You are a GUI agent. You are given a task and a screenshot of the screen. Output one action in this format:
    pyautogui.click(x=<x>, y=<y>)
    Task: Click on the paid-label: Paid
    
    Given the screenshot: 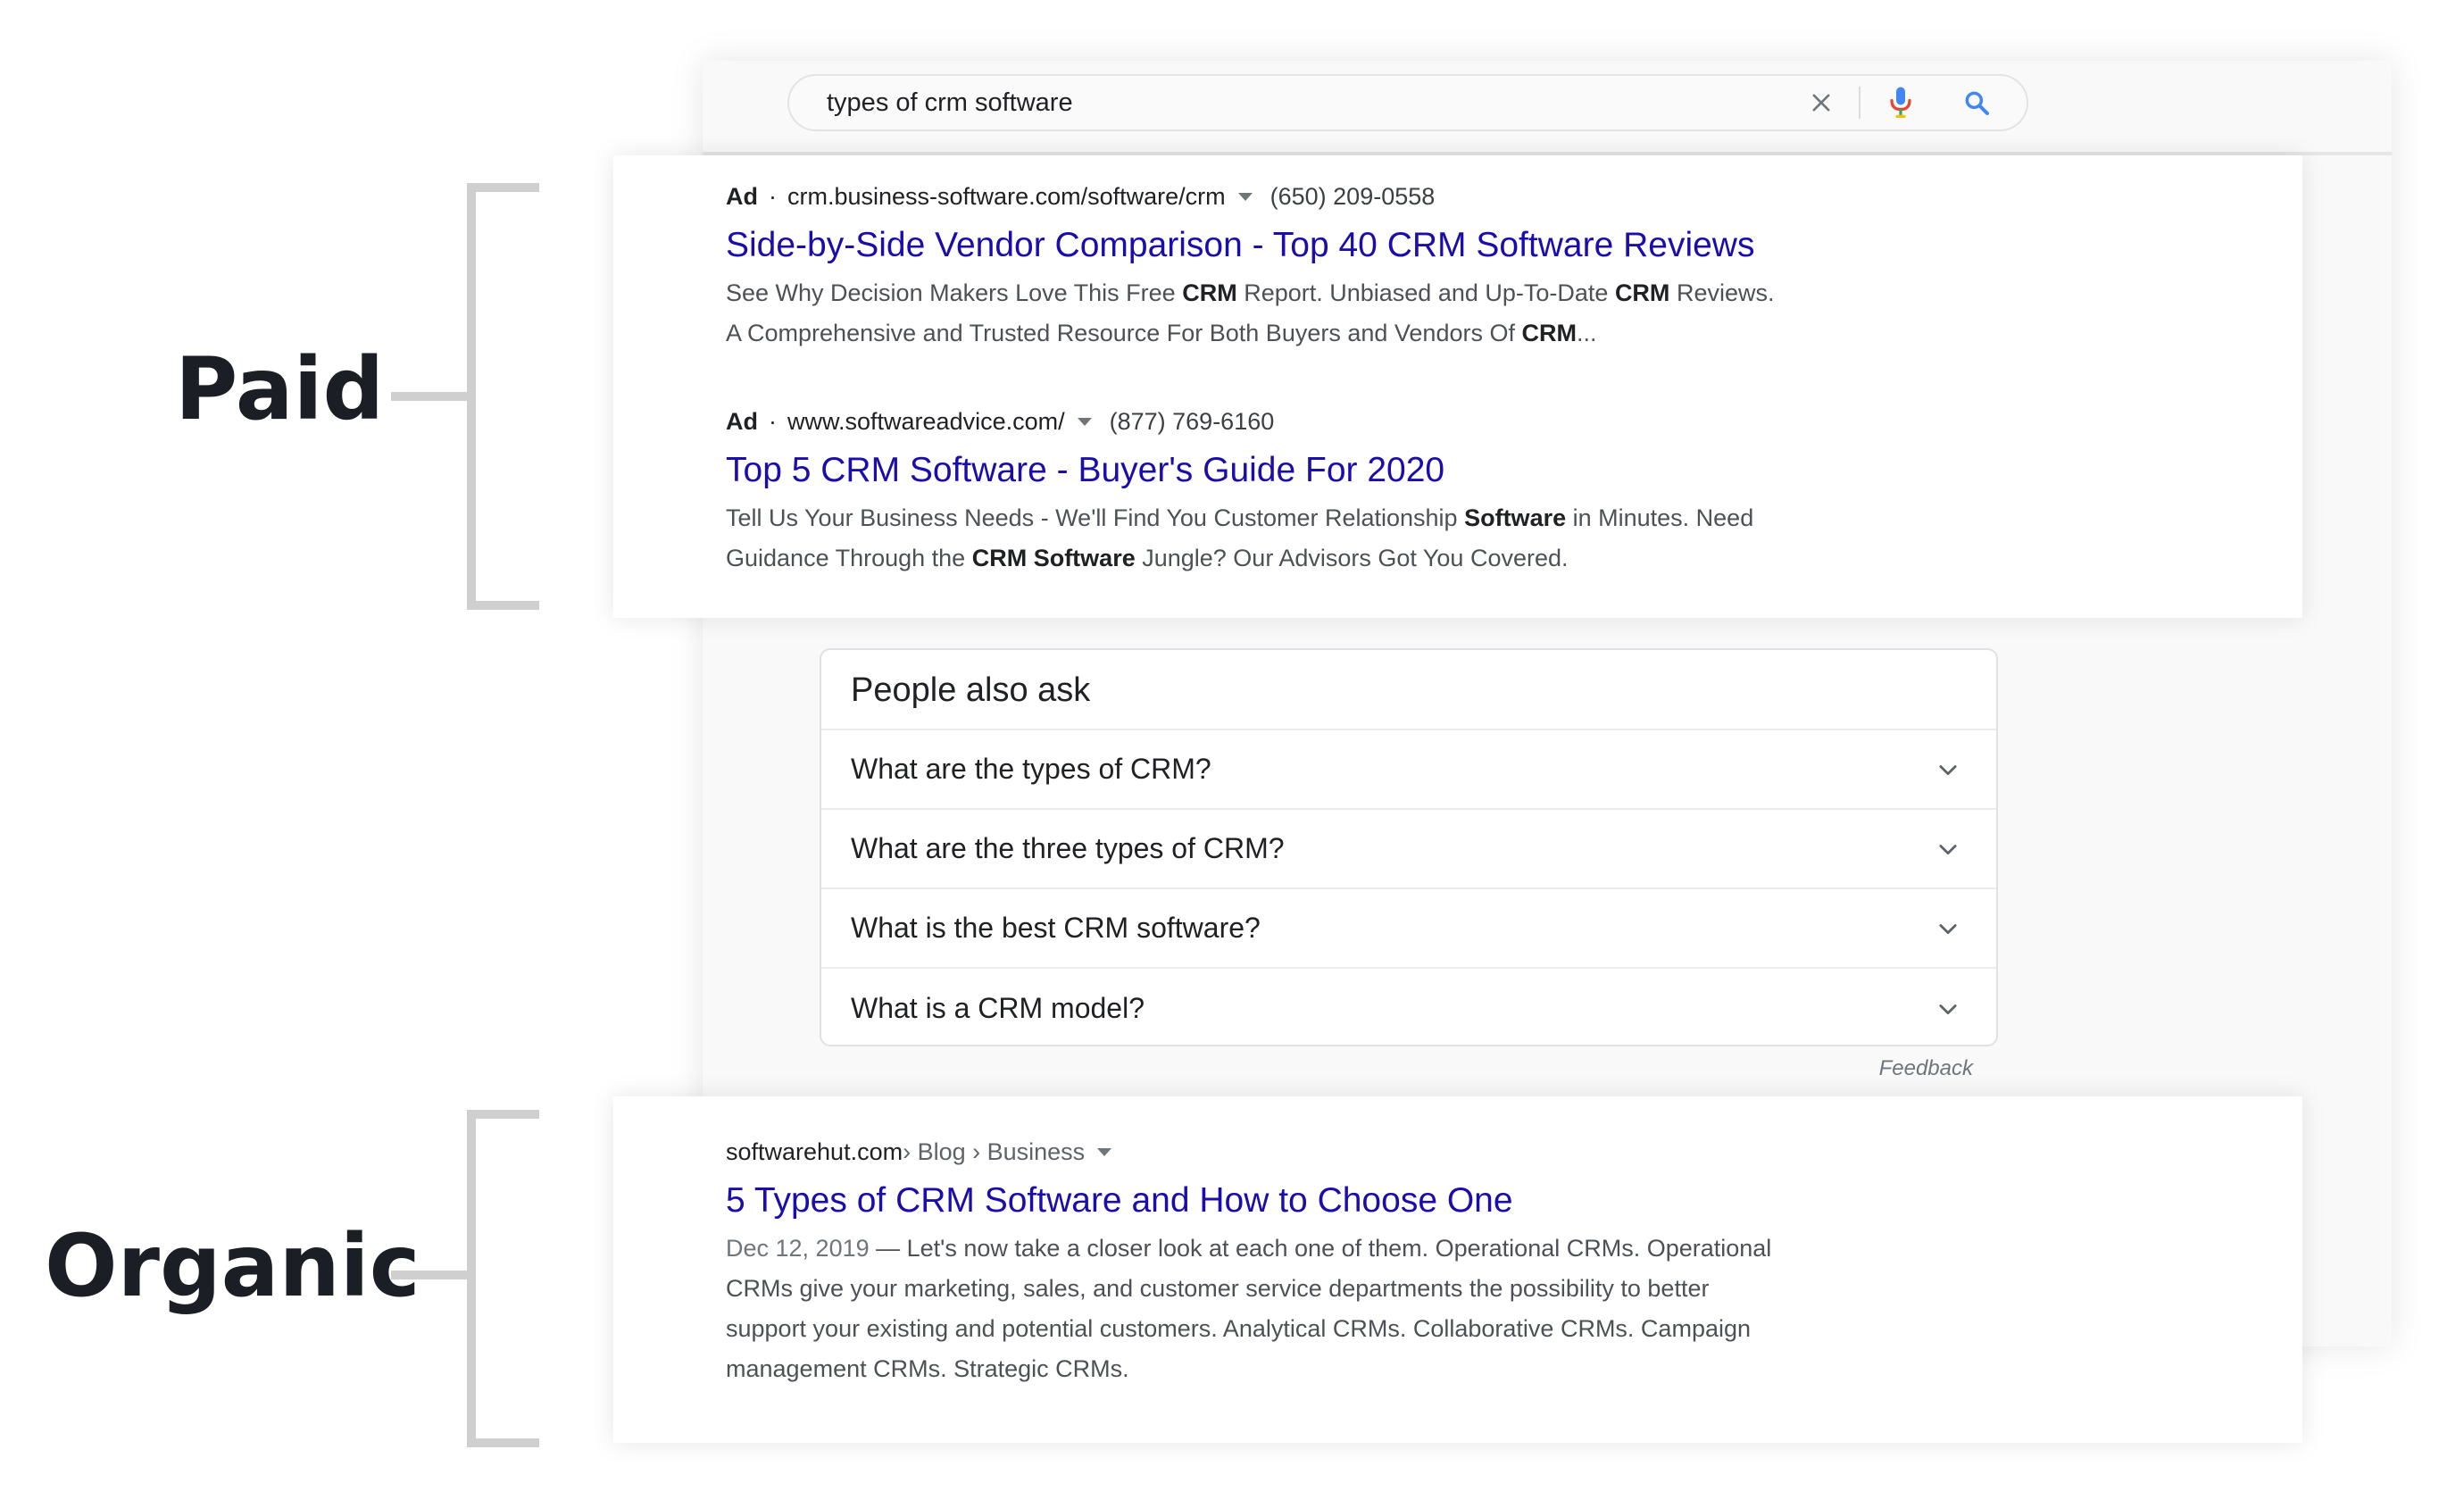 What is the action you would take?
    pyautogui.click(x=280, y=389)
    